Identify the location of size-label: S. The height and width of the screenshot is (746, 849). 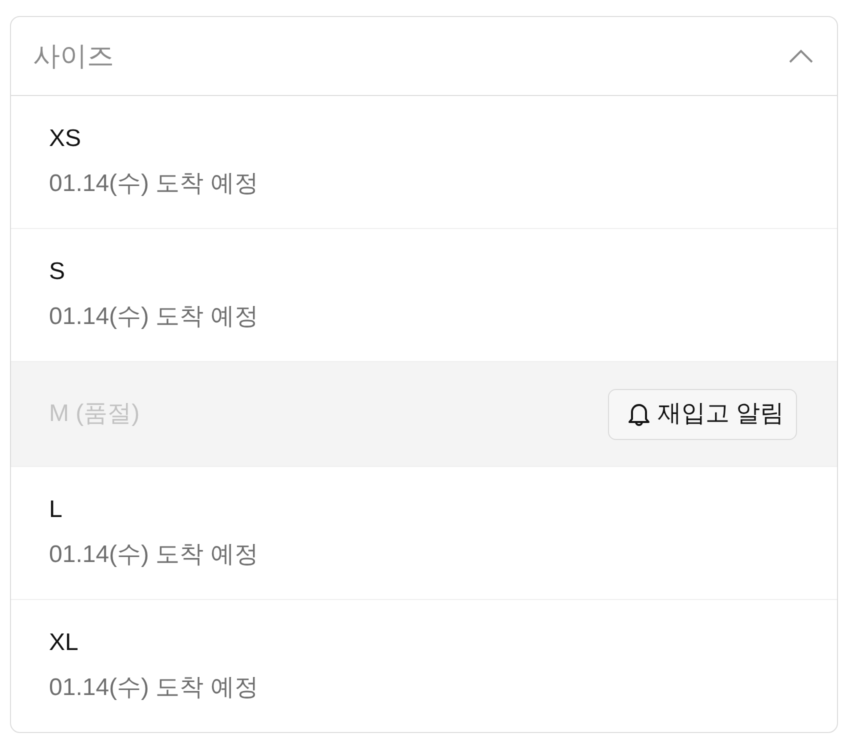
(57, 272).